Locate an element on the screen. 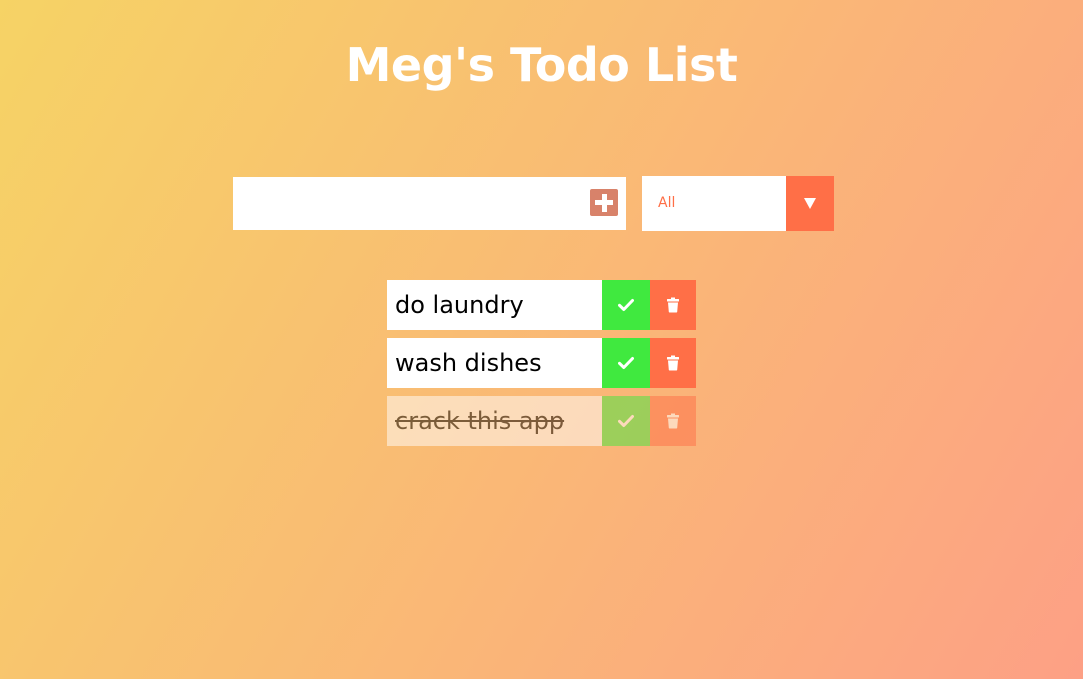 The image size is (1083, 679). todo-form is located at coordinates (429, 203).